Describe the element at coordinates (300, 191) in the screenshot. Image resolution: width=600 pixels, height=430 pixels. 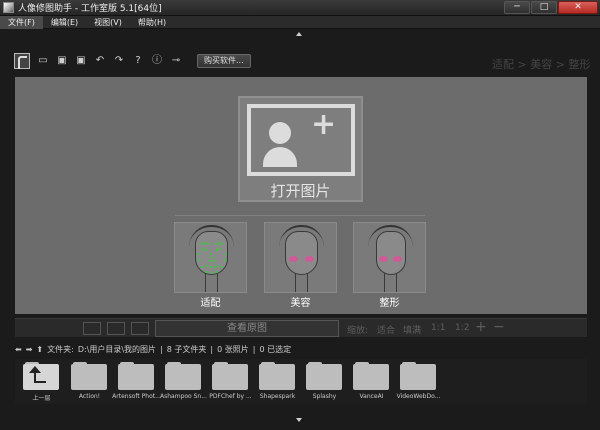
I see `open-image-label: 打开图片` at that location.